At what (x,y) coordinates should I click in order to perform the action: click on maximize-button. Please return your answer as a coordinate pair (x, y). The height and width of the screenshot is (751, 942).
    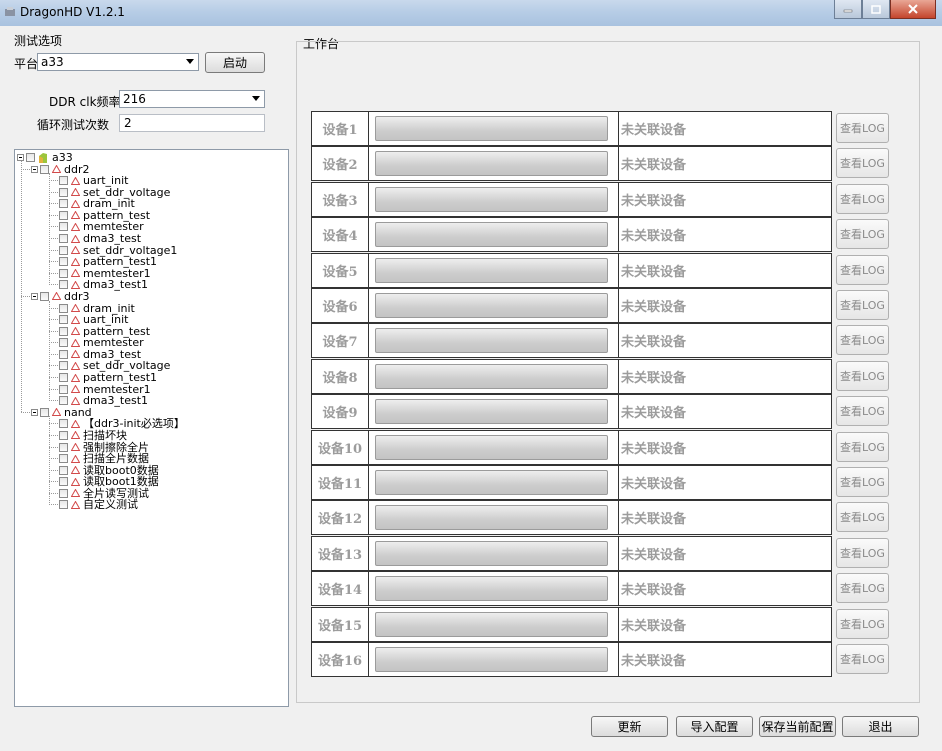
    Looking at the image, I should click on (876, 9).